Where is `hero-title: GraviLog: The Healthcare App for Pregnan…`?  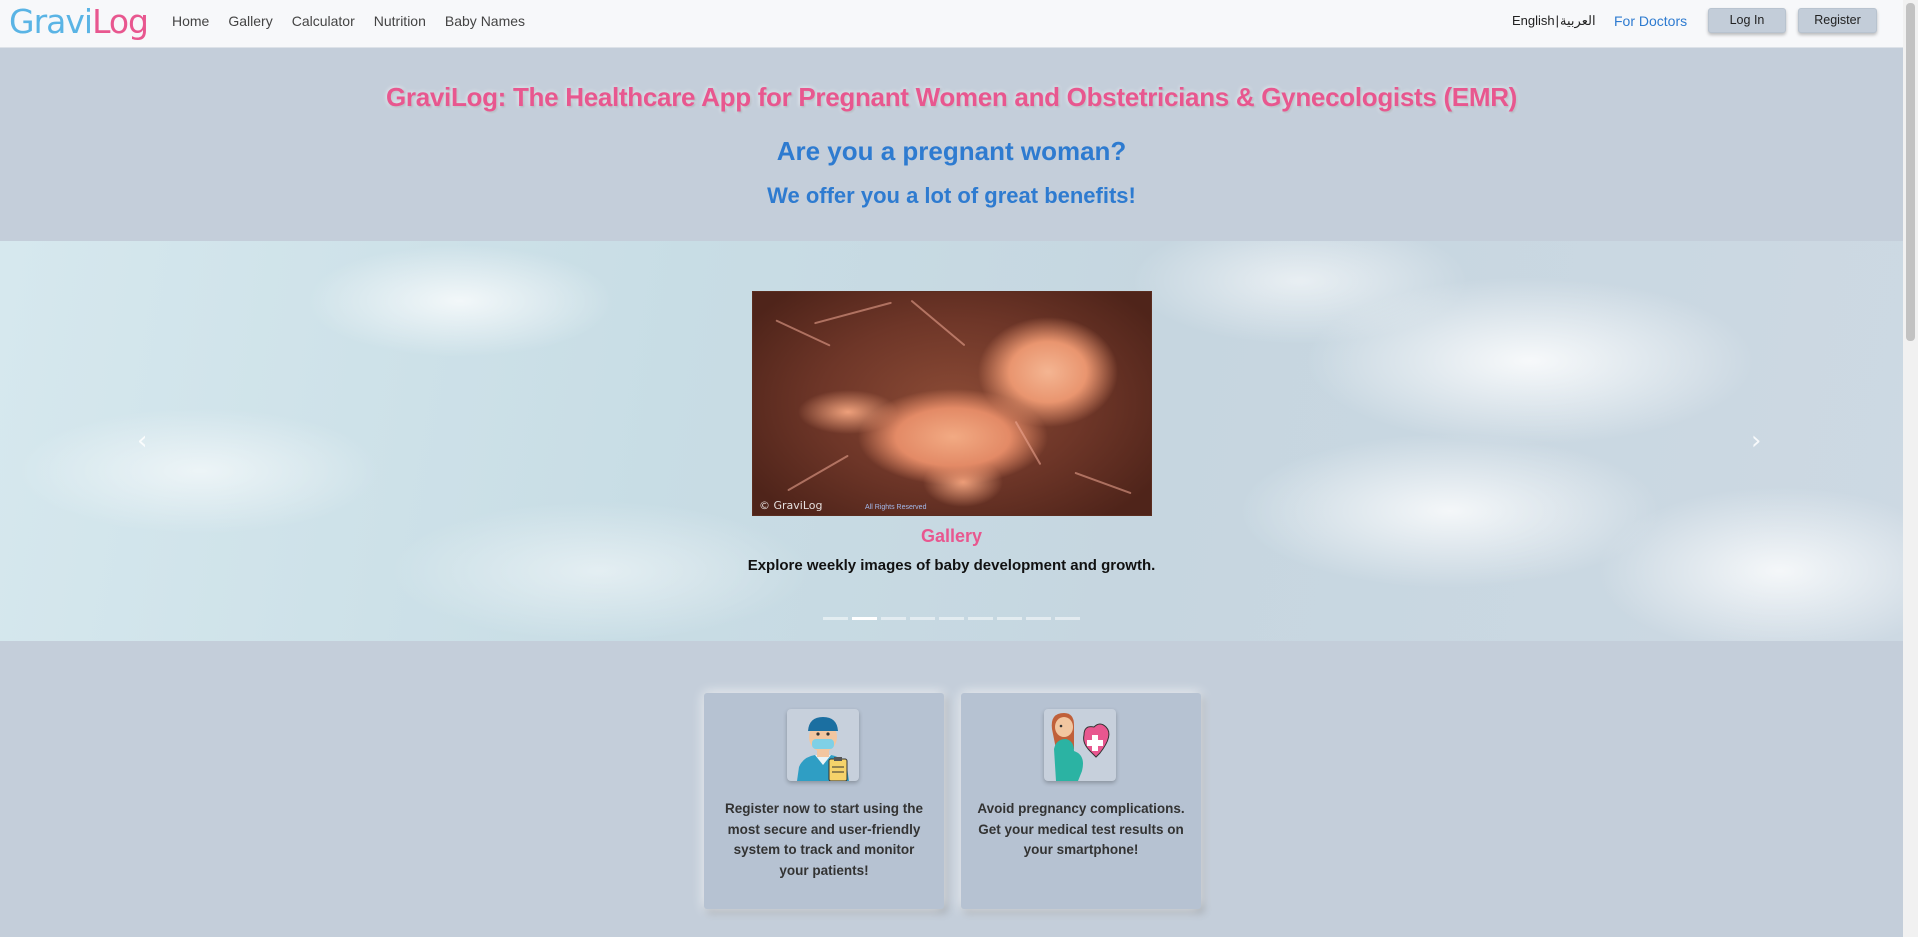
hero-title: GraviLog: The Healthcare App for Pregnan… is located at coordinates (951, 97).